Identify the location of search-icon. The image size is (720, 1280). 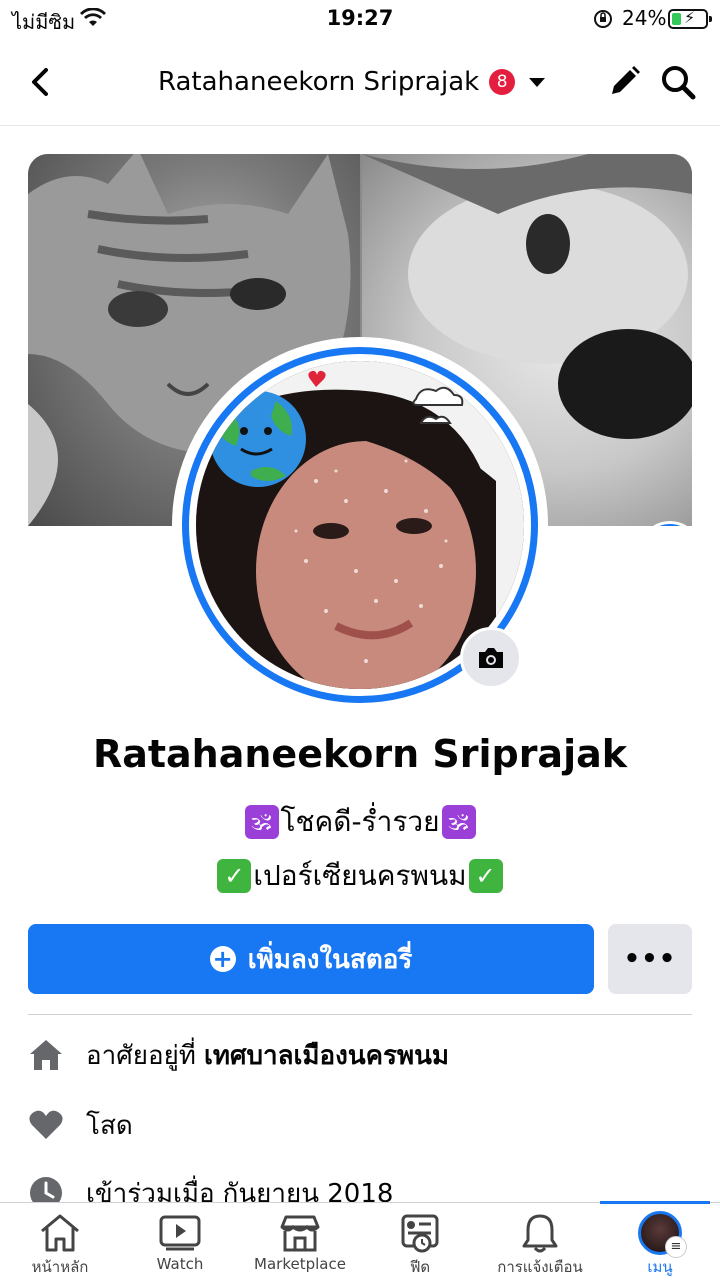
(679, 83).